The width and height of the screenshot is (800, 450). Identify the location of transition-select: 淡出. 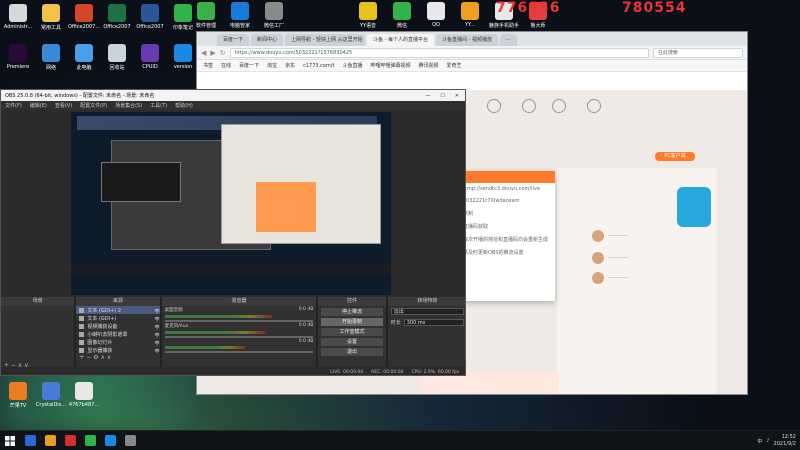
(427, 311).